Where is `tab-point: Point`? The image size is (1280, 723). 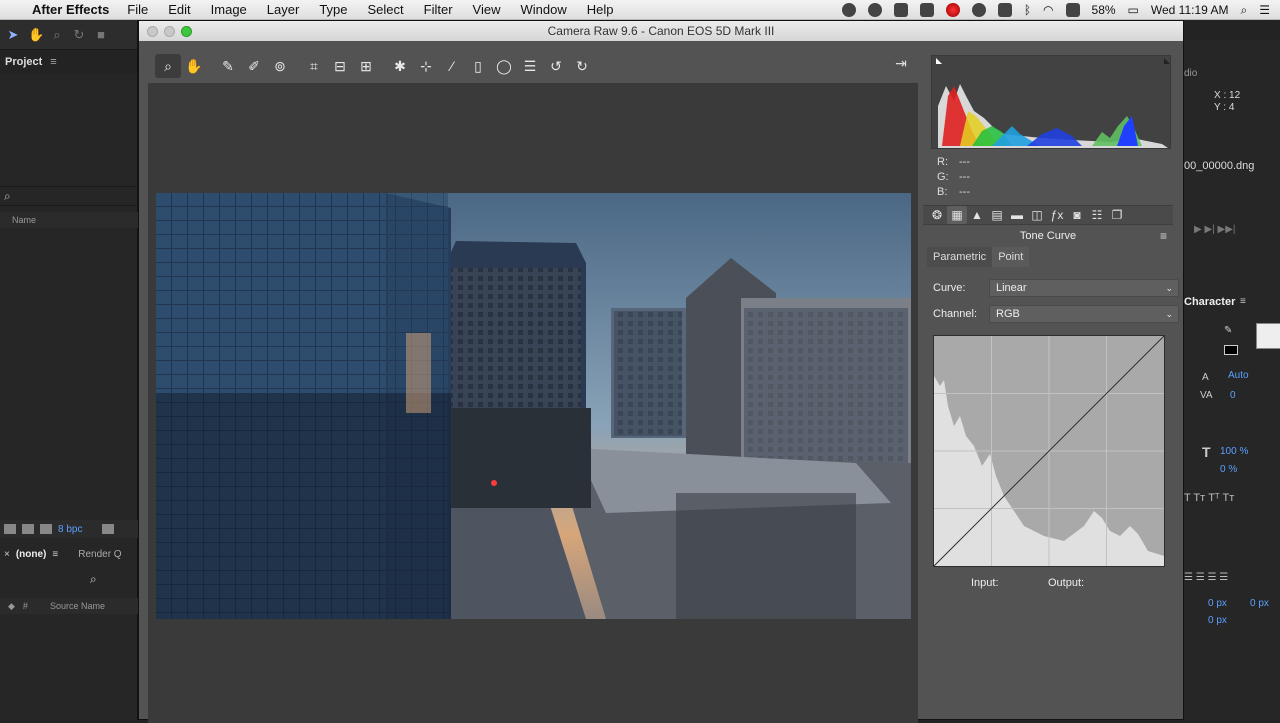 tab-point: Point is located at coordinates (1011, 257).